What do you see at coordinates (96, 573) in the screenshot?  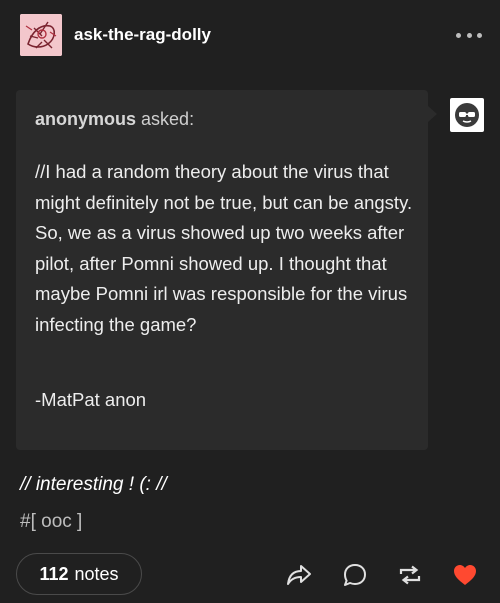 I see `notes-label: notes` at bounding box center [96, 573].